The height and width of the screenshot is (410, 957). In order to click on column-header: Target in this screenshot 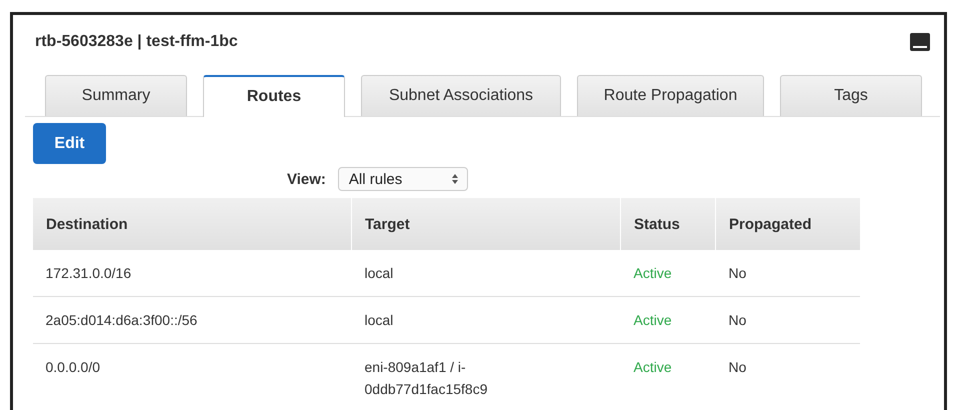, I will do `click(486, 224)`.